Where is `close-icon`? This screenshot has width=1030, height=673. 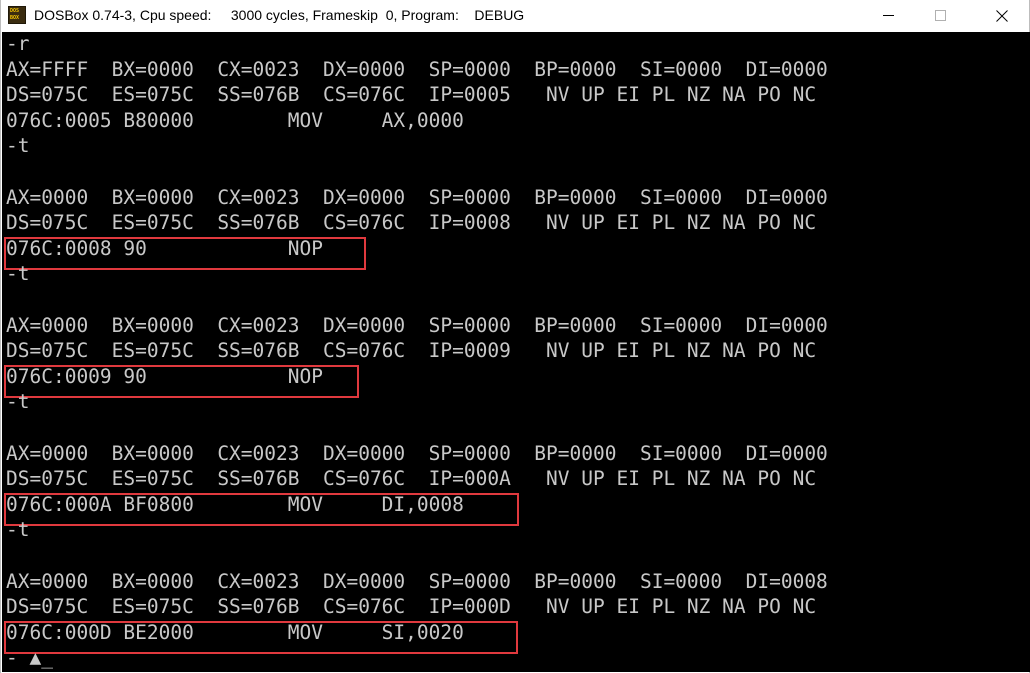 close-icon is located at coordinates (1002, 16).